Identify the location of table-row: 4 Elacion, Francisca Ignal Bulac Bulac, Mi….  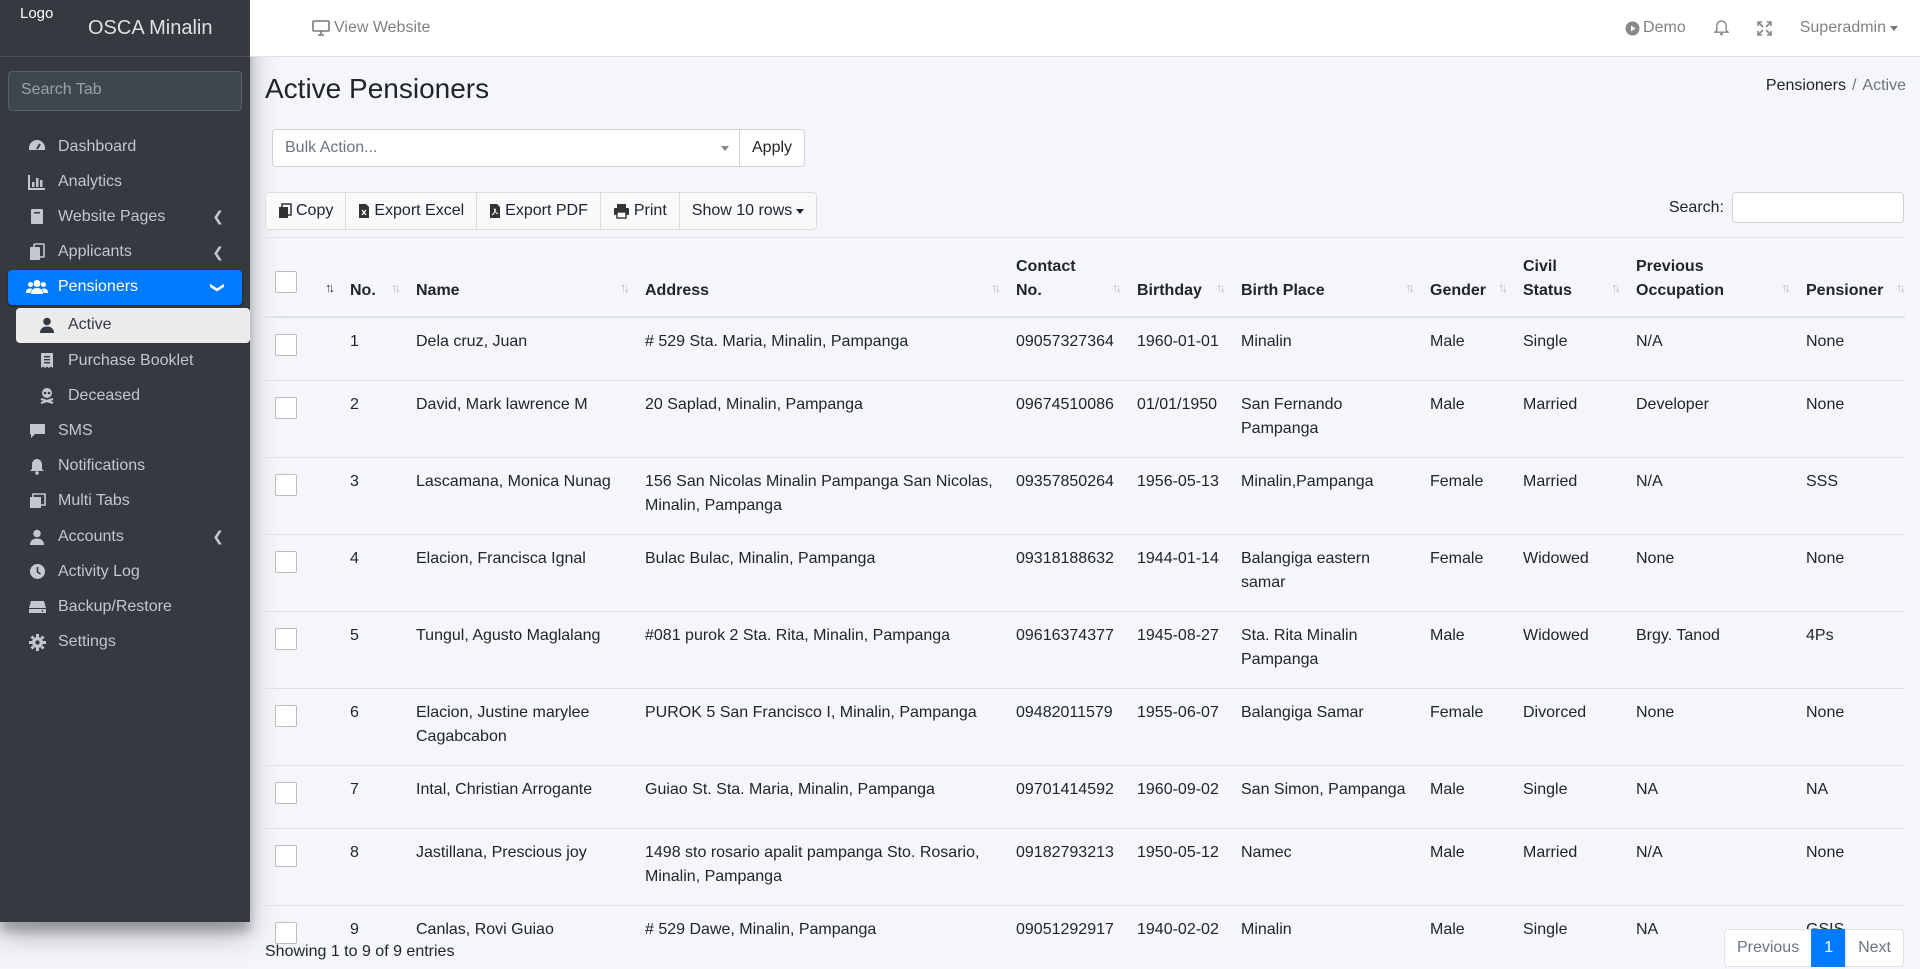
(1085, 572).